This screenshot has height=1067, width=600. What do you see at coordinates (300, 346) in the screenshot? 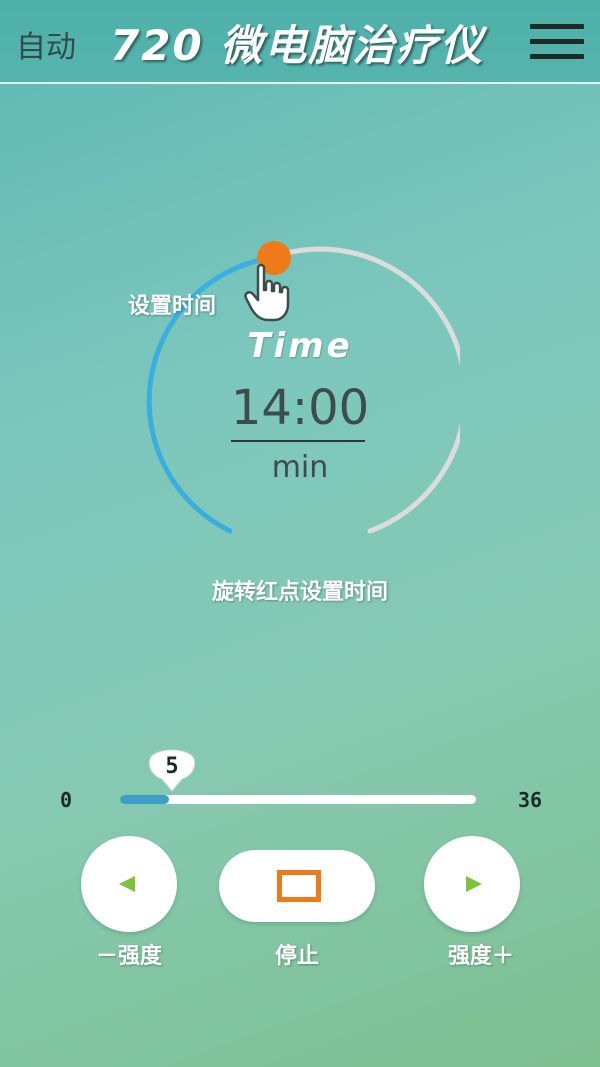
I see `time-label: Time` at bounding box center [300, 346].